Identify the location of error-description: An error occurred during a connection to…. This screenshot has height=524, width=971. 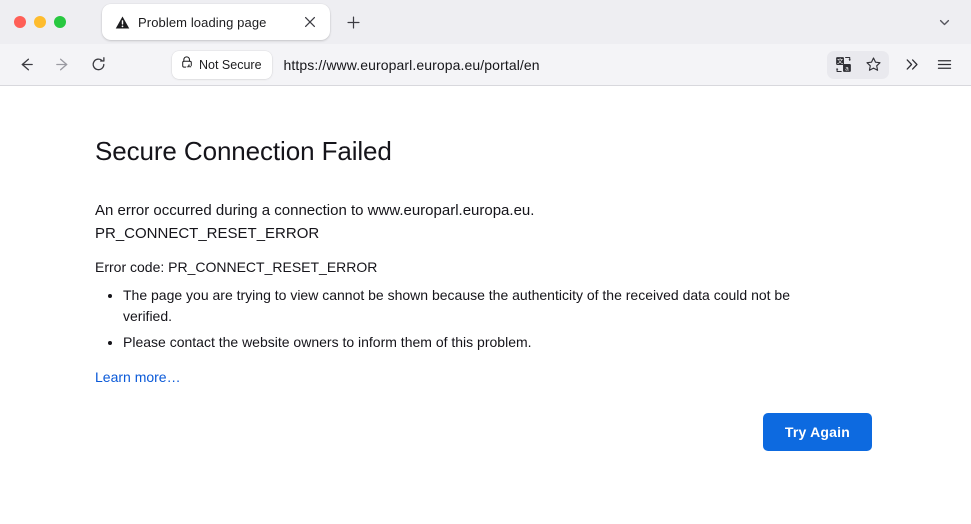
(445, 222).